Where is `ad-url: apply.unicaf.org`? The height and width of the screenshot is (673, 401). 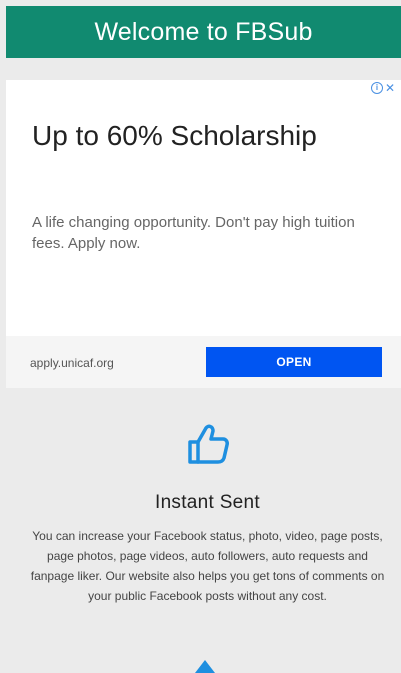
ad-url: apply.unicaf.org is located at coordinates (72, 363).